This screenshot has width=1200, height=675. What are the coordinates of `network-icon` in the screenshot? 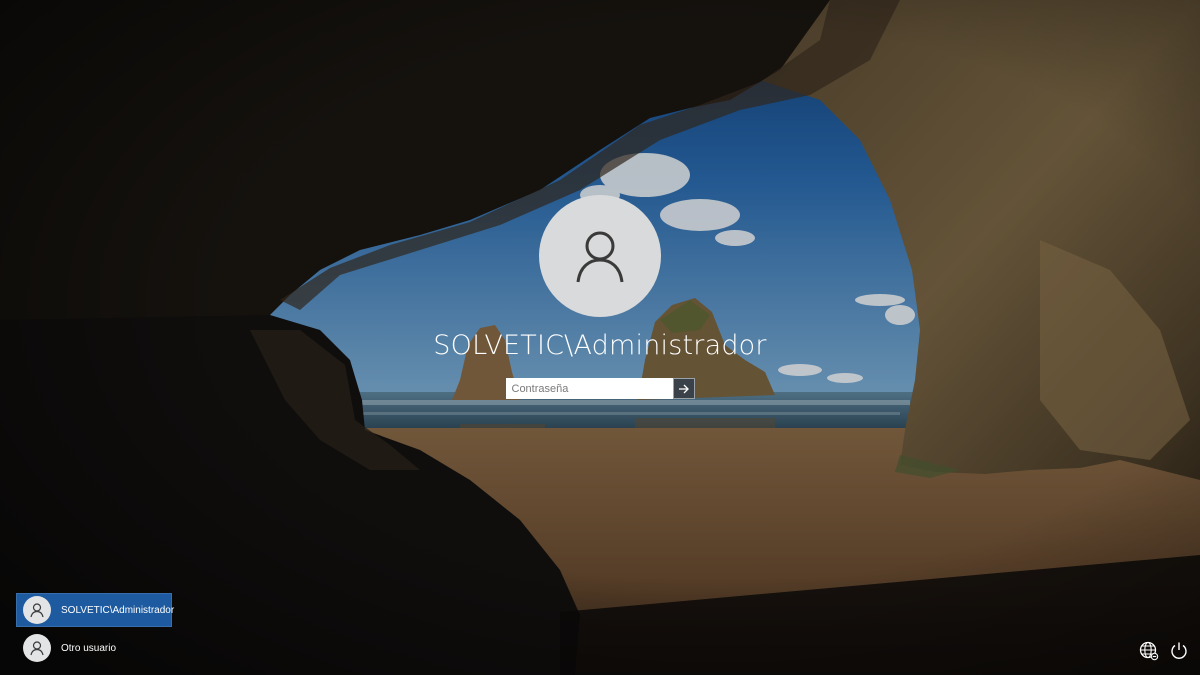 It's located at (1149, 651).